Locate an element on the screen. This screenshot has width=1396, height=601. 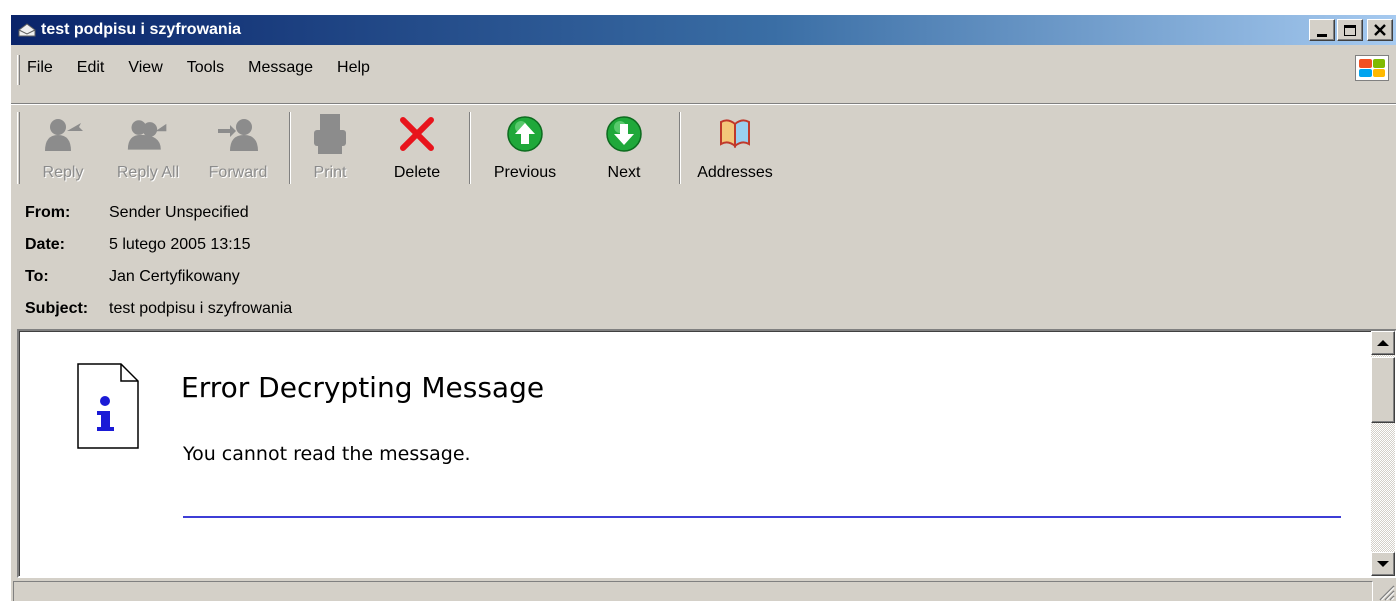
scroll-up-icon is located at coordinates (1383, 343).